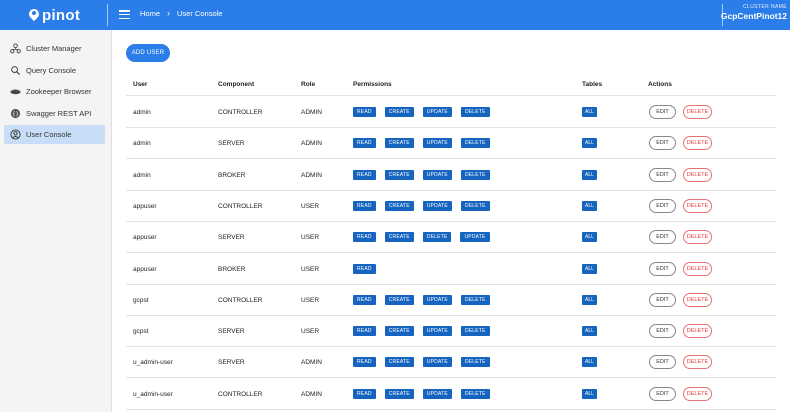  I want to click on breadcrumb-home: Home, so click(150, 13).